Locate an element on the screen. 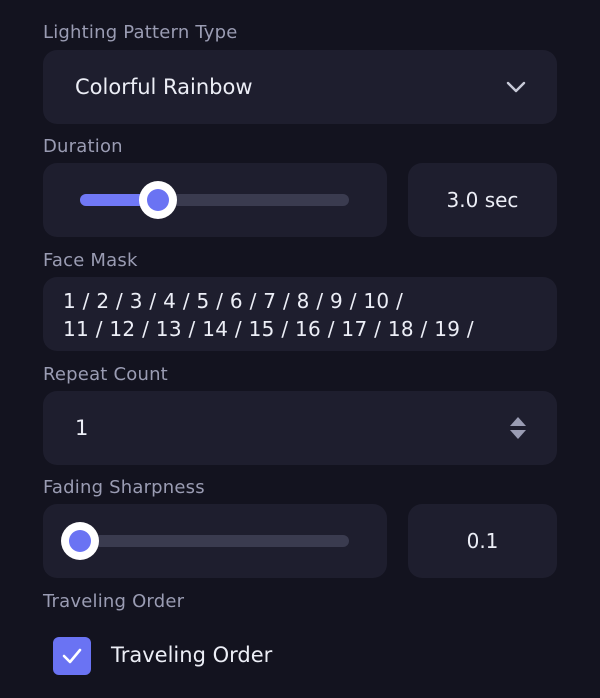  duration-value: 3.0 sec is located at coordinates (482, 200).